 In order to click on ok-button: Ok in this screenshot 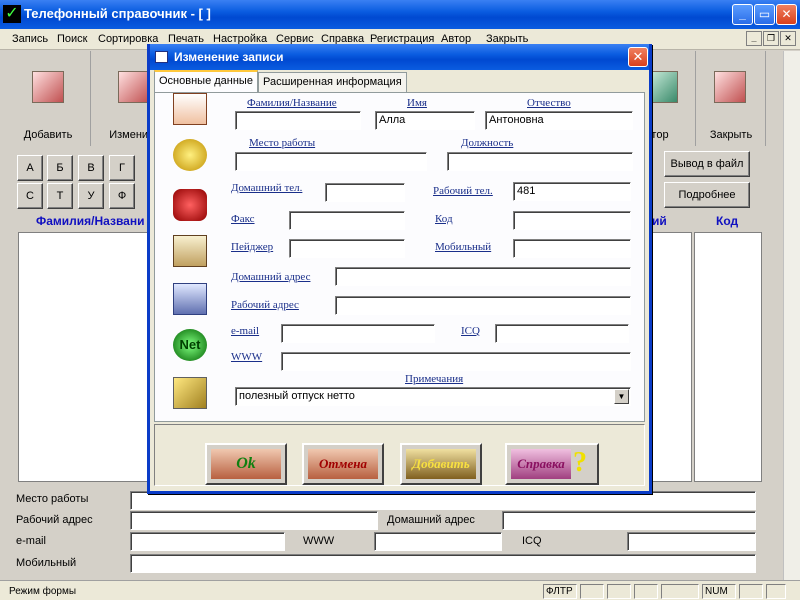, I will do `click(246, 464)`.